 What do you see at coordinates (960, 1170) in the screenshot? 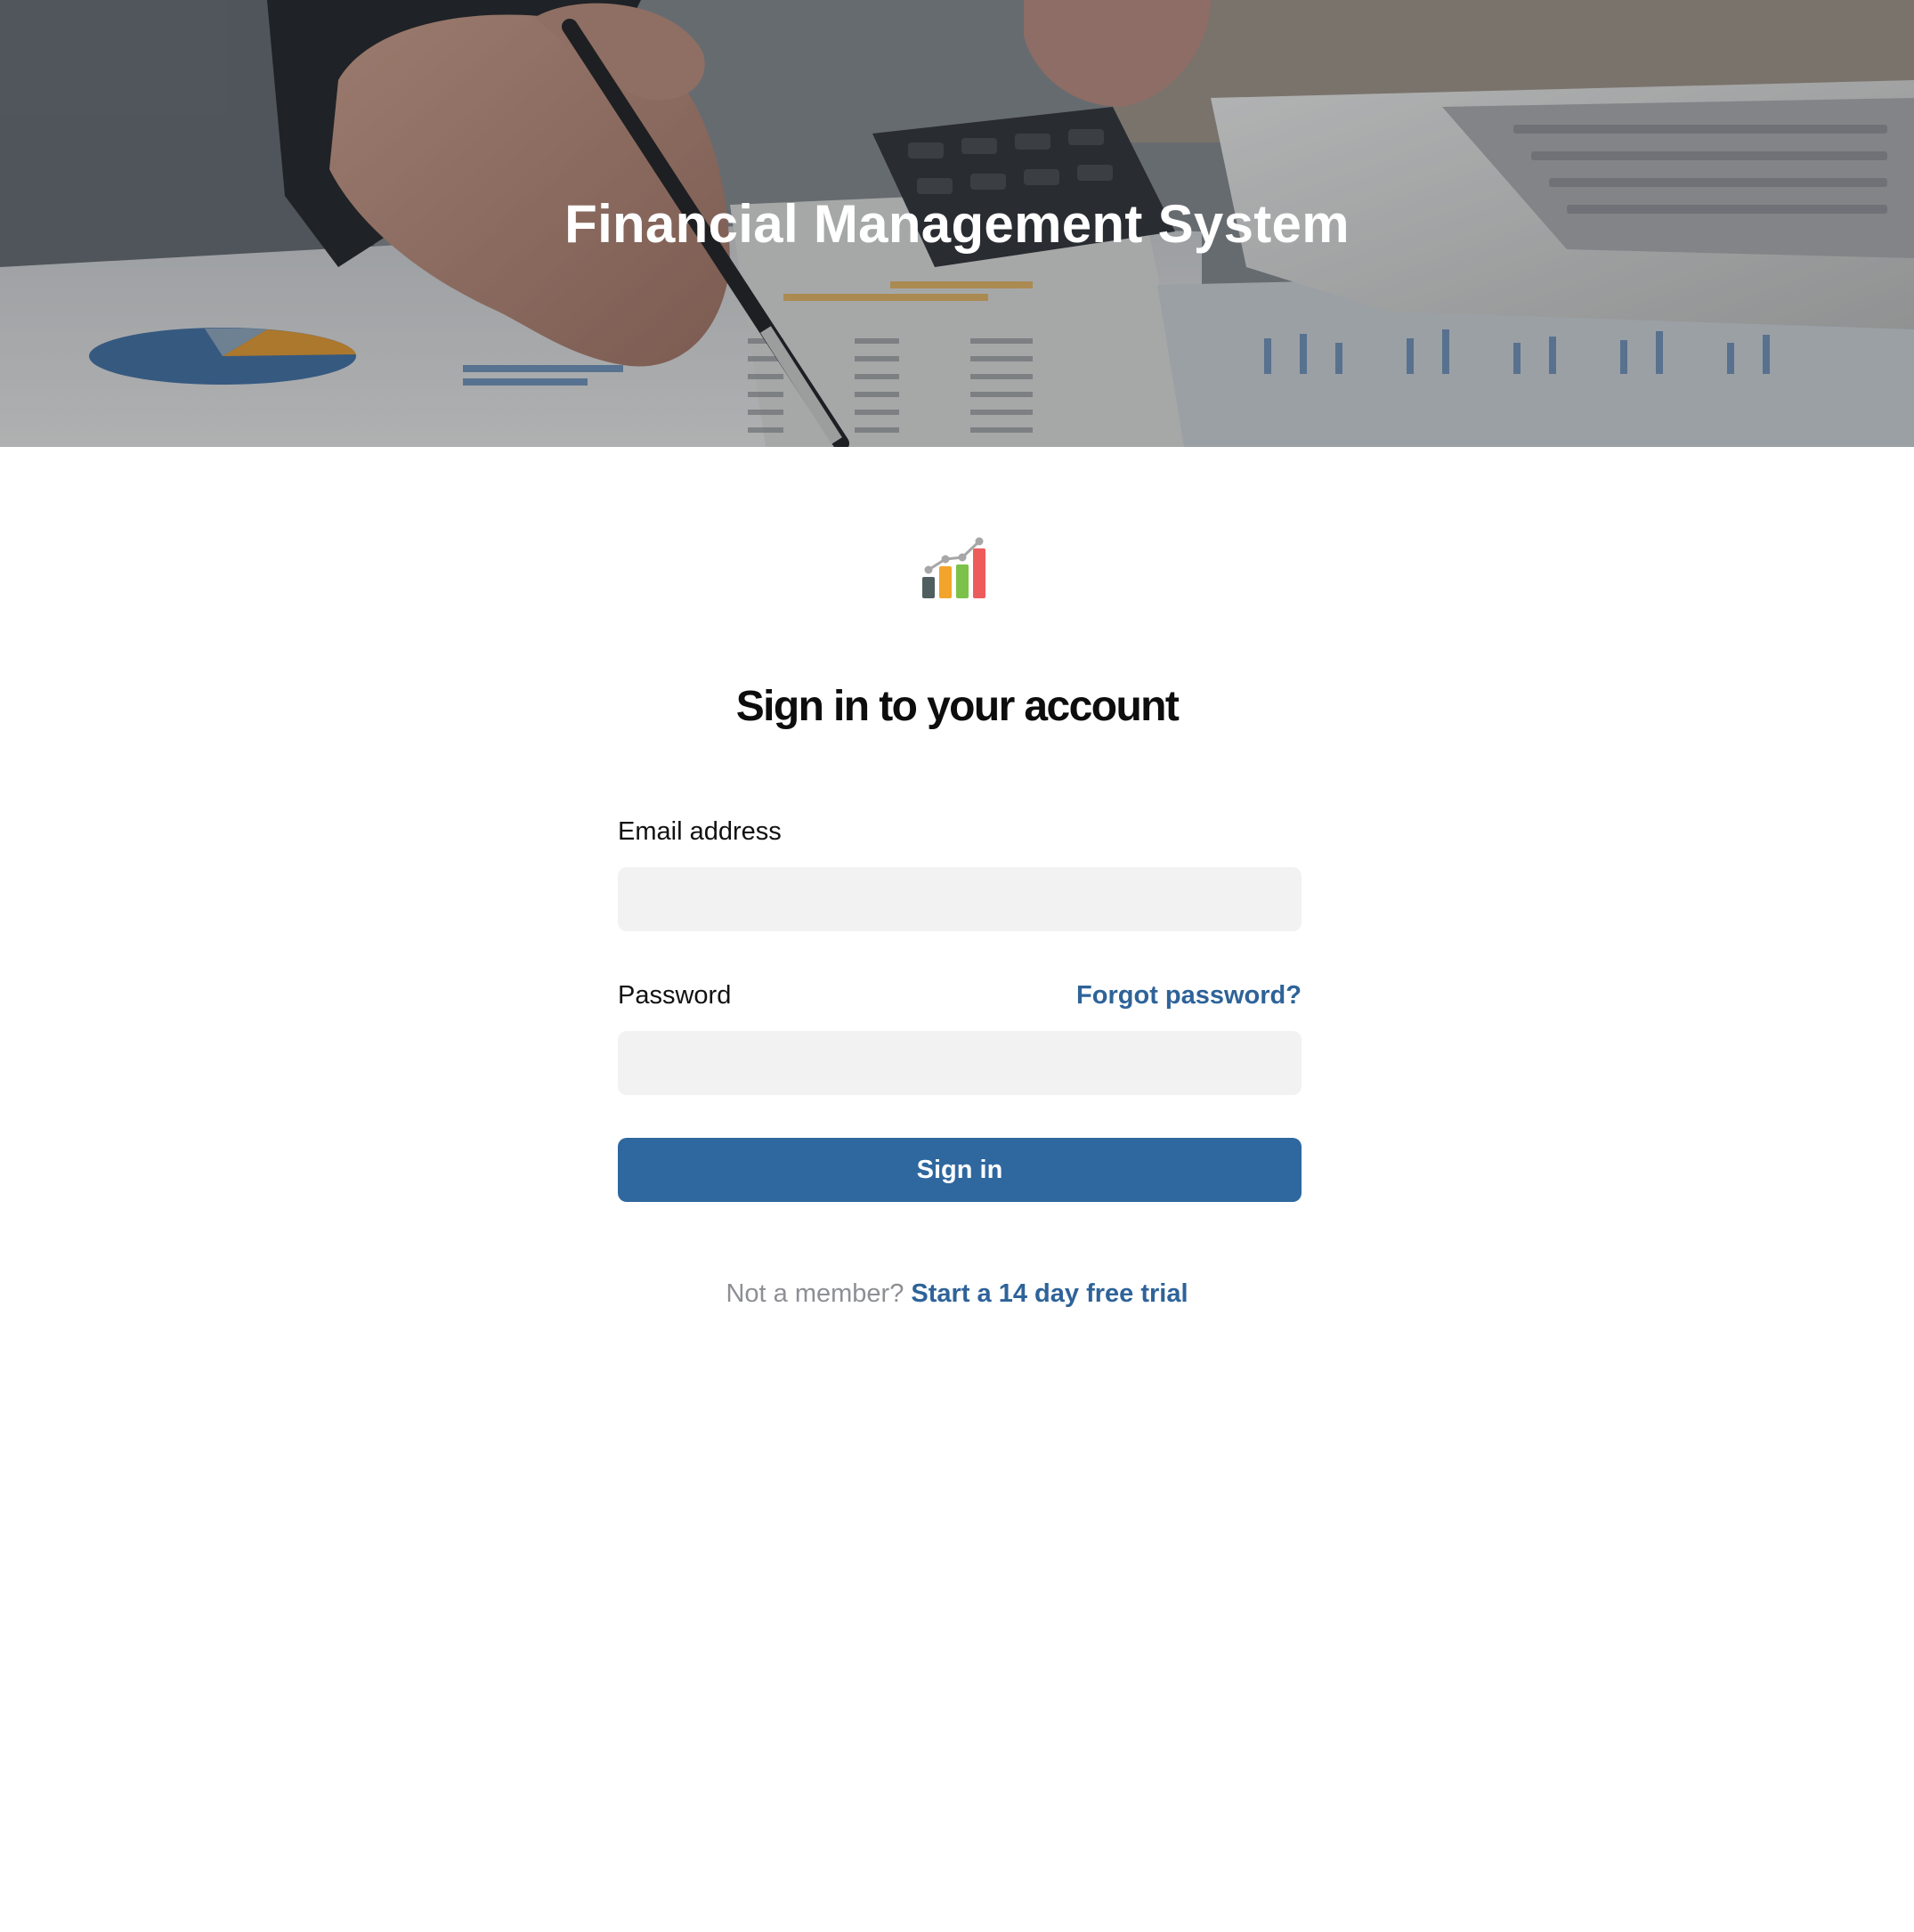
I see `signin-button: Sign in` at bounding box center [960, 1170].